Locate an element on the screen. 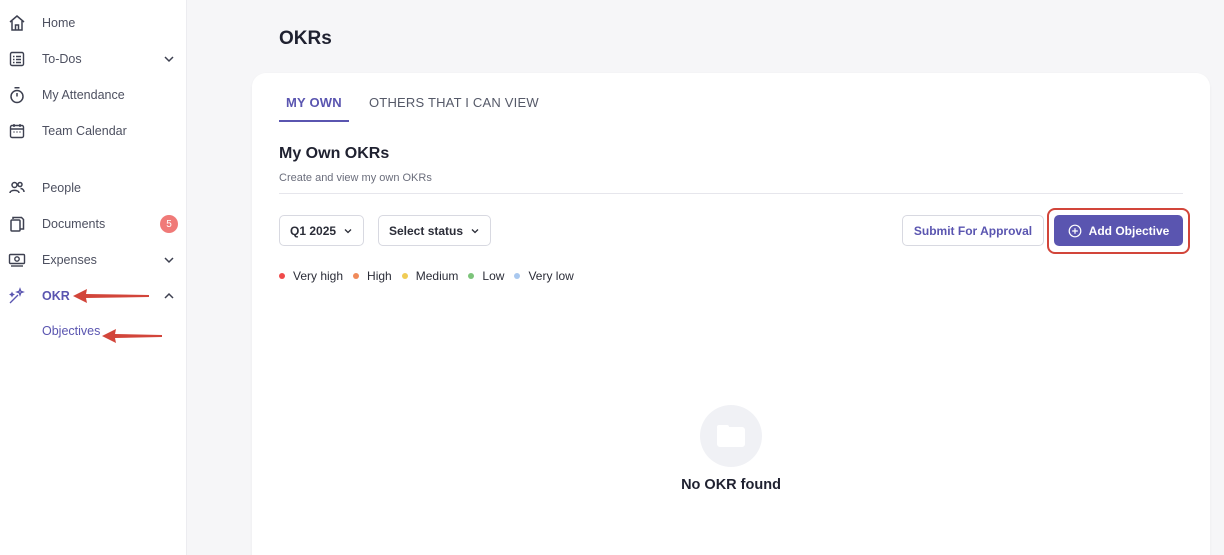  section-subtitle: Create and view my own OKRs is located at coordinates (355, 178).